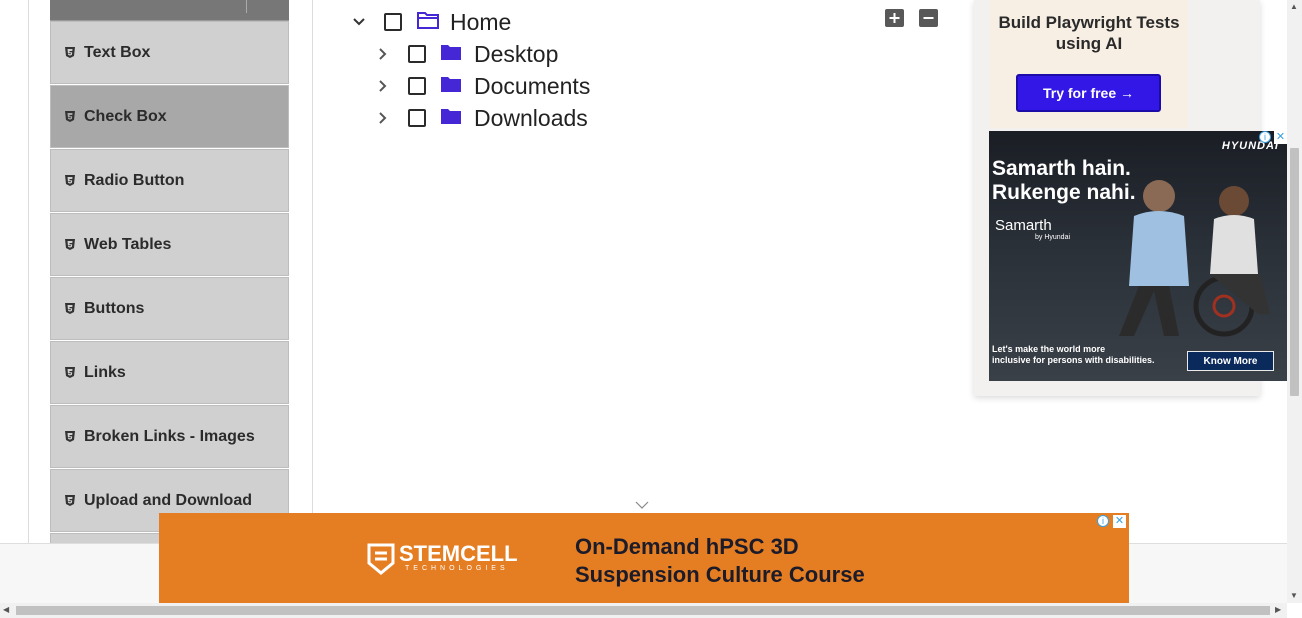 Image resolution: width=1302 pixels, height=618 pixels. What do you see at coordinates (1049, 349) in the screenshot?
I see `ad-footer-line-1: Let's make the world more` at bounding box center [1049, 349].